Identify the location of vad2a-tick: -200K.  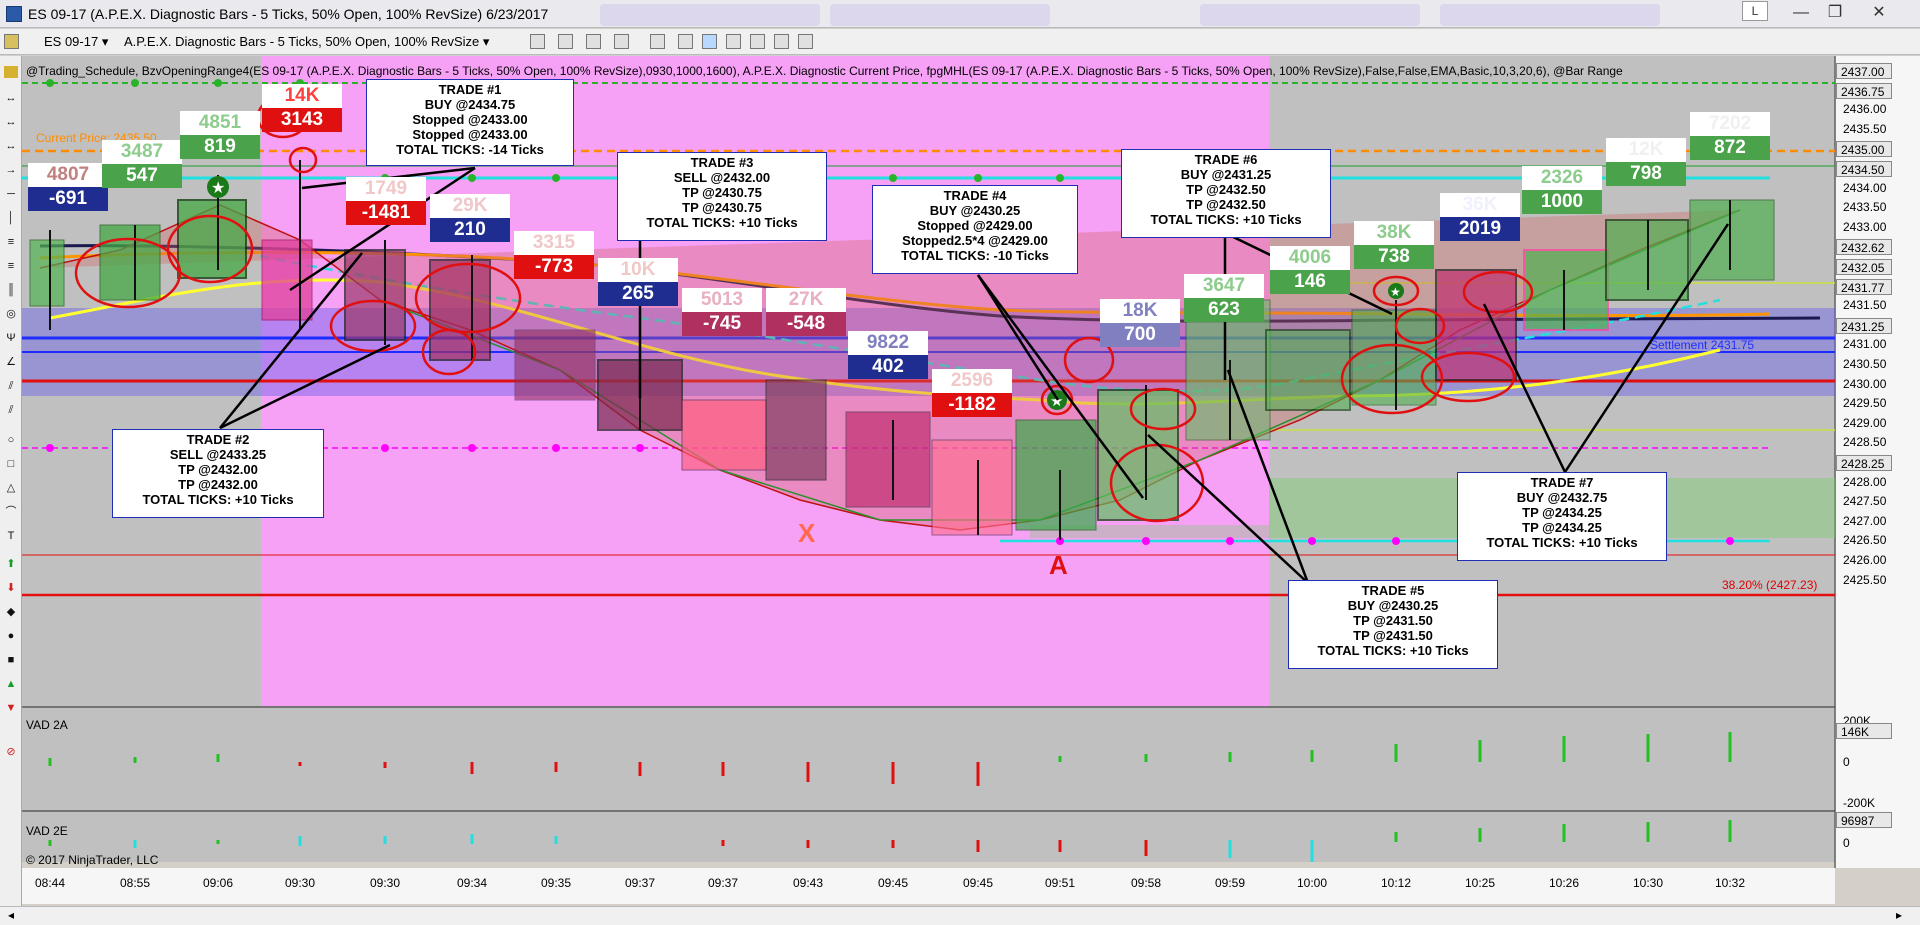
(1859, 803).